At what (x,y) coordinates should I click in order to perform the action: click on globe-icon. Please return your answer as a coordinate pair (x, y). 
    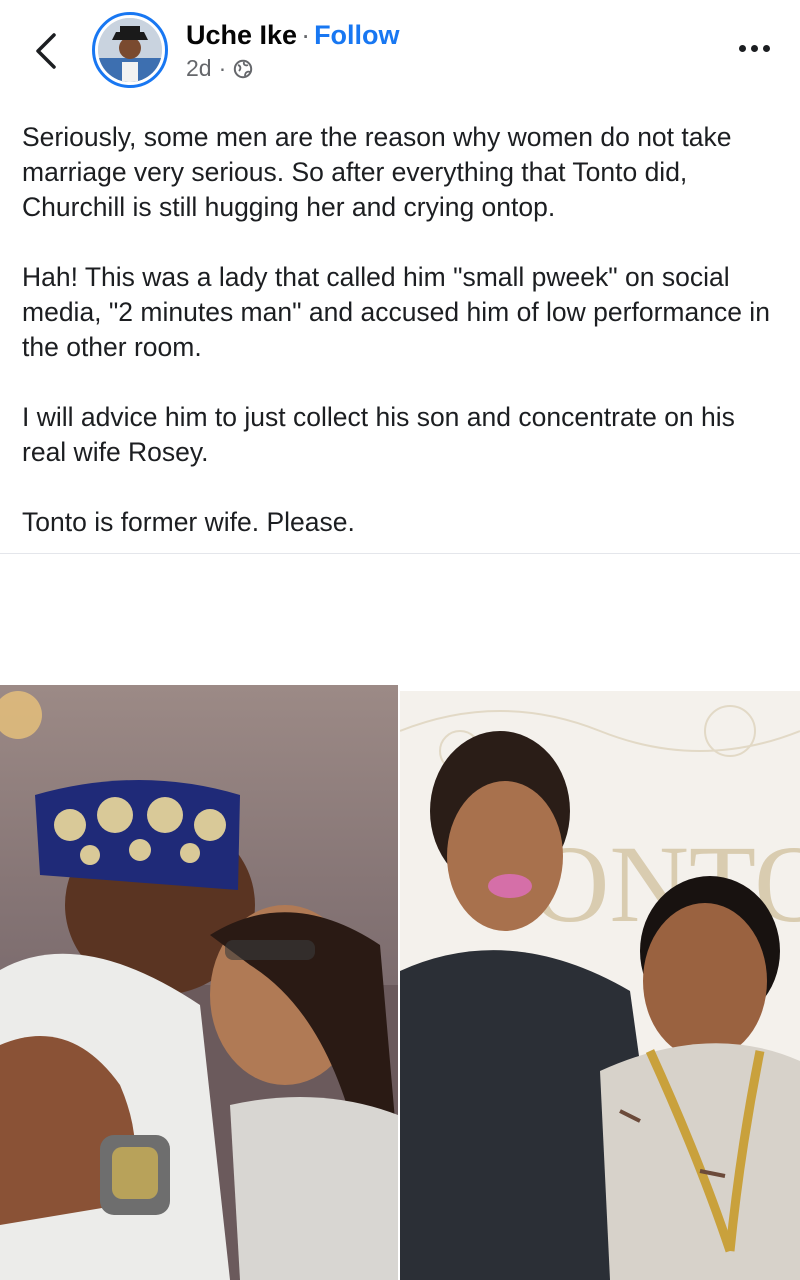
    Looking at the image, I should click on (243, 68).